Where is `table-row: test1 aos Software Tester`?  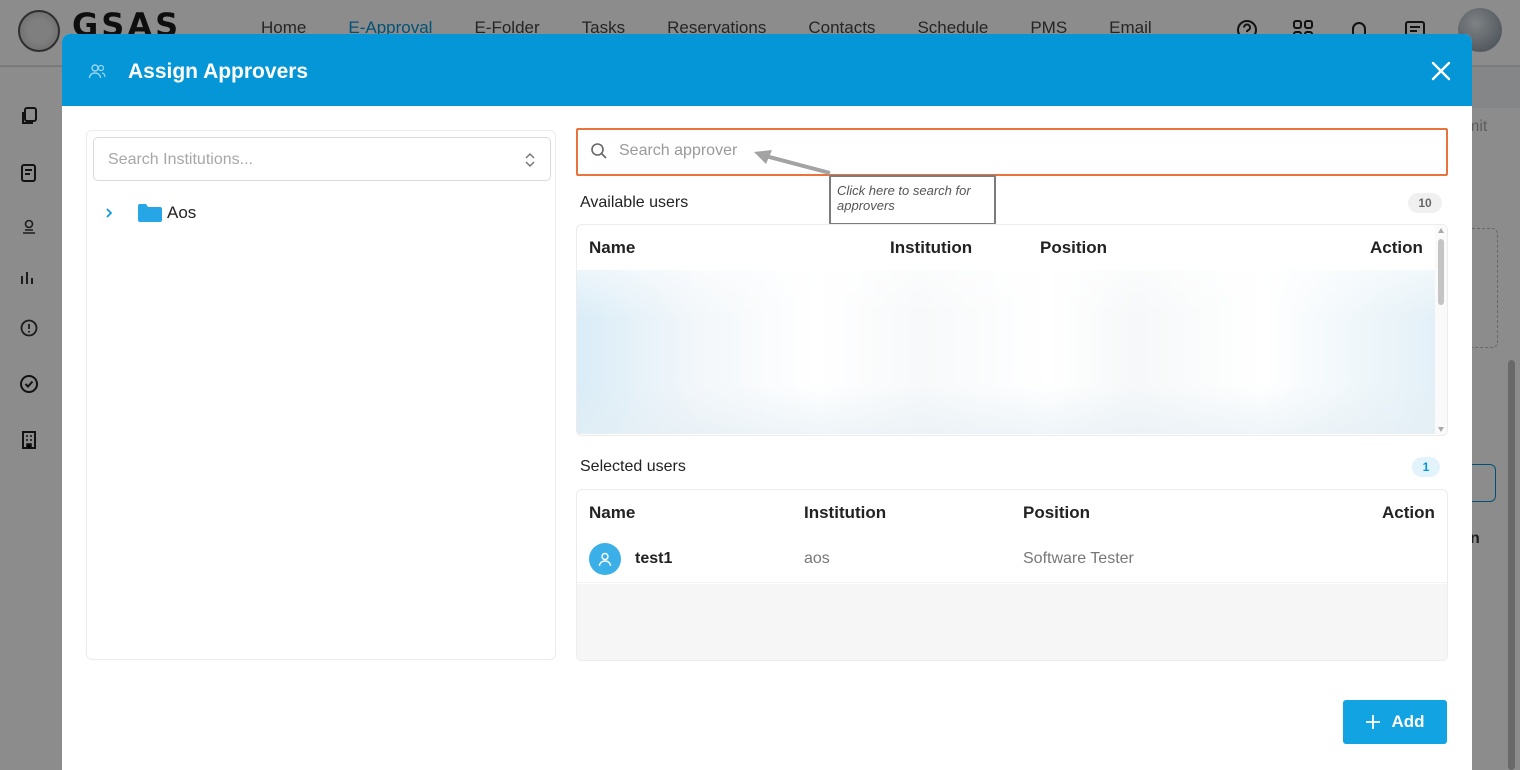 table-row: test1 aos Software Tester is located at coordinates (1012, 559).